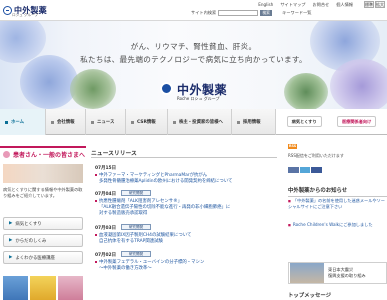 The image size is (387, 300). I want to click on news-date: 07月03日, so click(106, 228).